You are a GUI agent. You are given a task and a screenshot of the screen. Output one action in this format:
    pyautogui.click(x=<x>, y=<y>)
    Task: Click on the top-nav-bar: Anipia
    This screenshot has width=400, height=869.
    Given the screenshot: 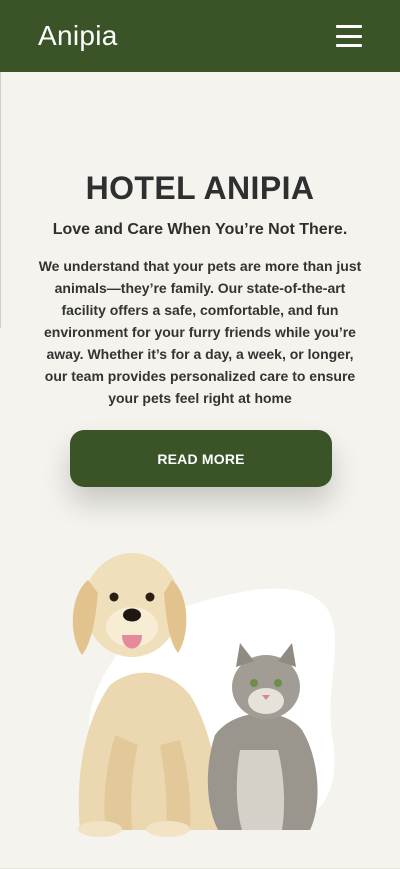 What is the action you would take?
    pyautogui.click(x=200, y=36)
    